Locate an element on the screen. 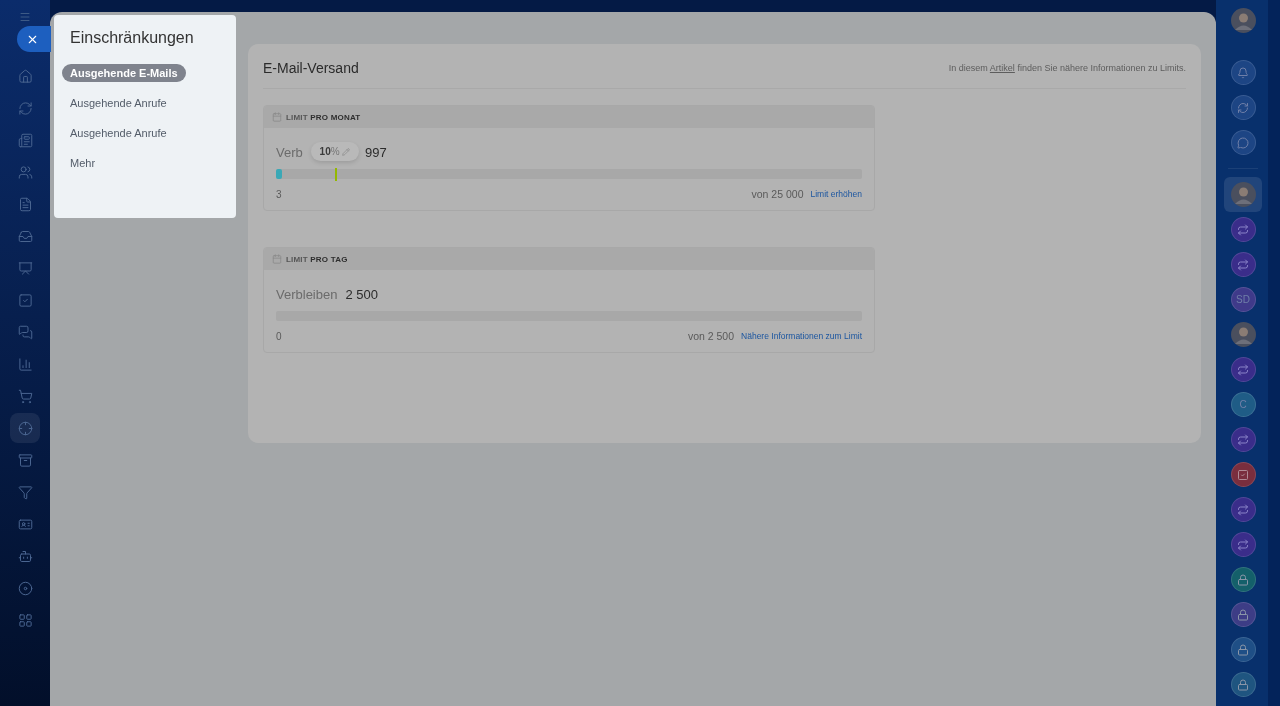 This screenshot has width=1280, height=706. popup-menu-item: Ausgehende E-Mails is located at coordinates (124, 73).